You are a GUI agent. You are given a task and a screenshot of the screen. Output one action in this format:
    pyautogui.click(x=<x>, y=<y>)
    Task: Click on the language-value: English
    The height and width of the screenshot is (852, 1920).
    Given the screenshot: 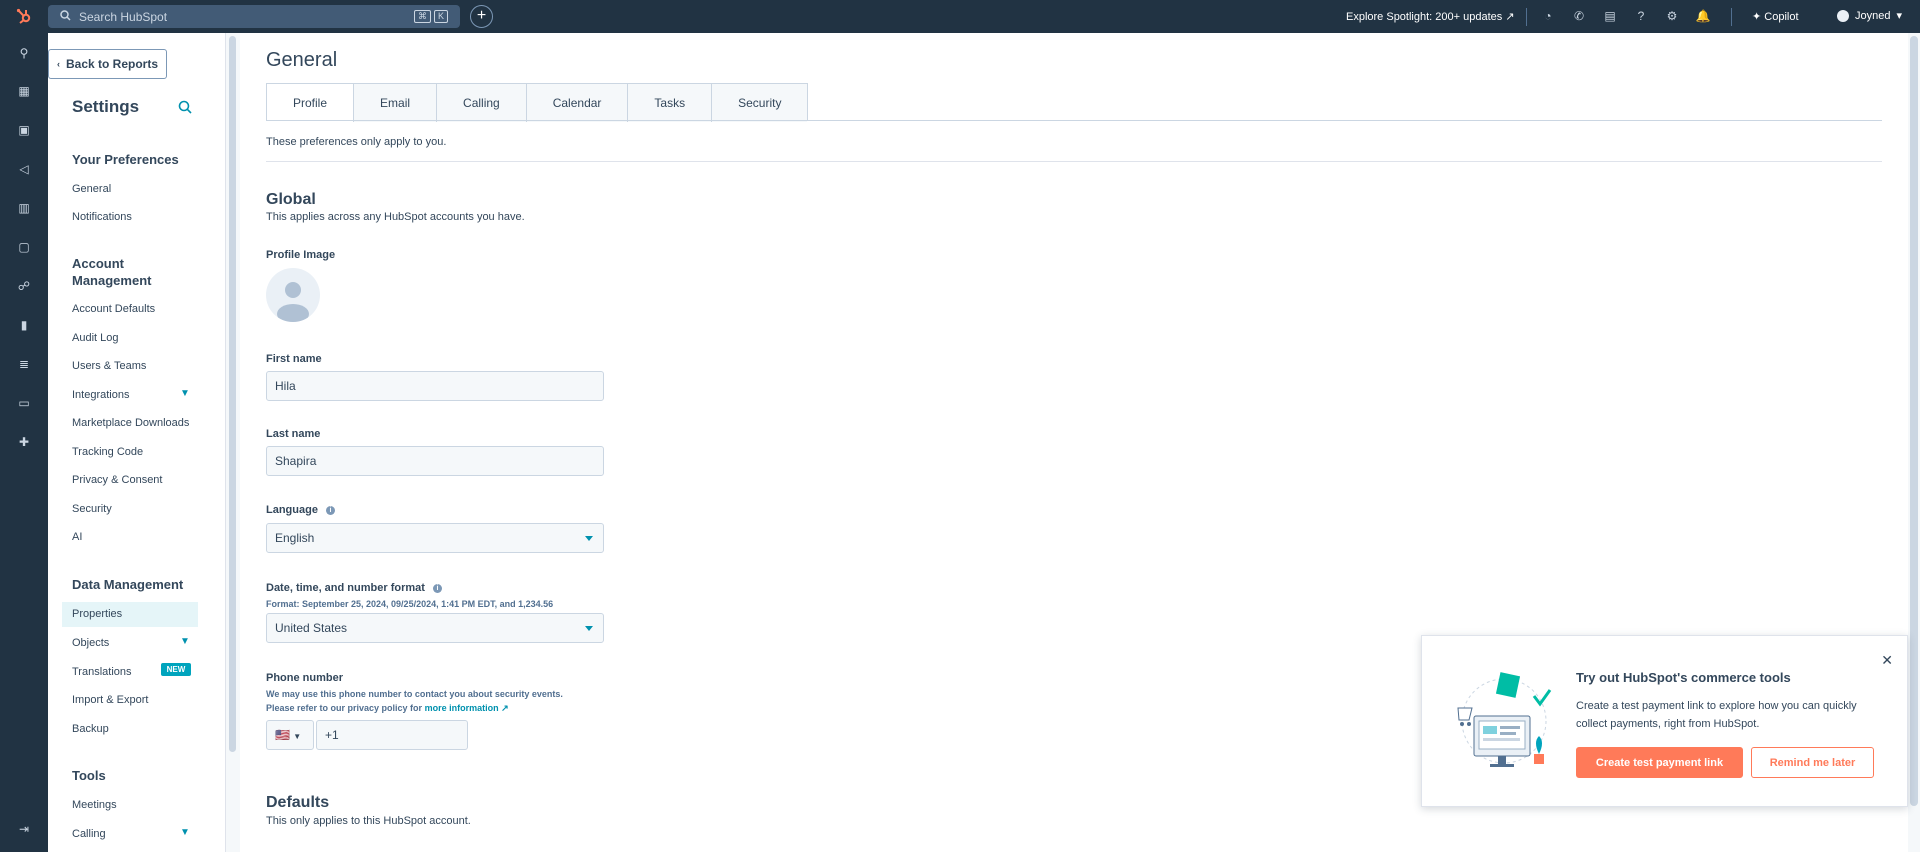 What is the action you would take?
    pyautogui.click(x=295, y=538)
    